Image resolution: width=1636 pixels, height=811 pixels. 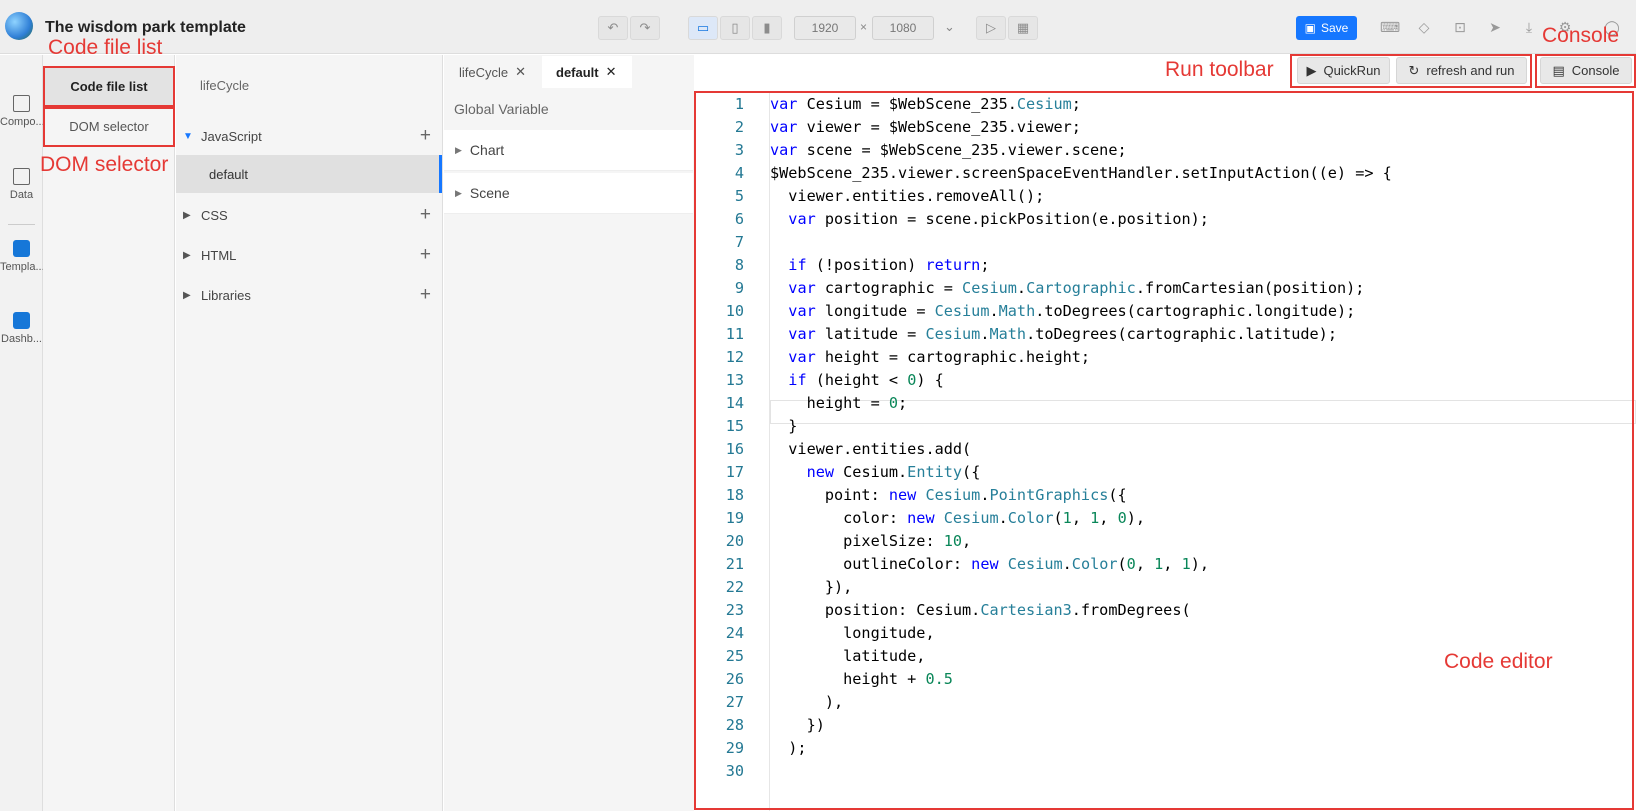 I want to click on tab-label: lifeCycle, so click(x=484, y=72).